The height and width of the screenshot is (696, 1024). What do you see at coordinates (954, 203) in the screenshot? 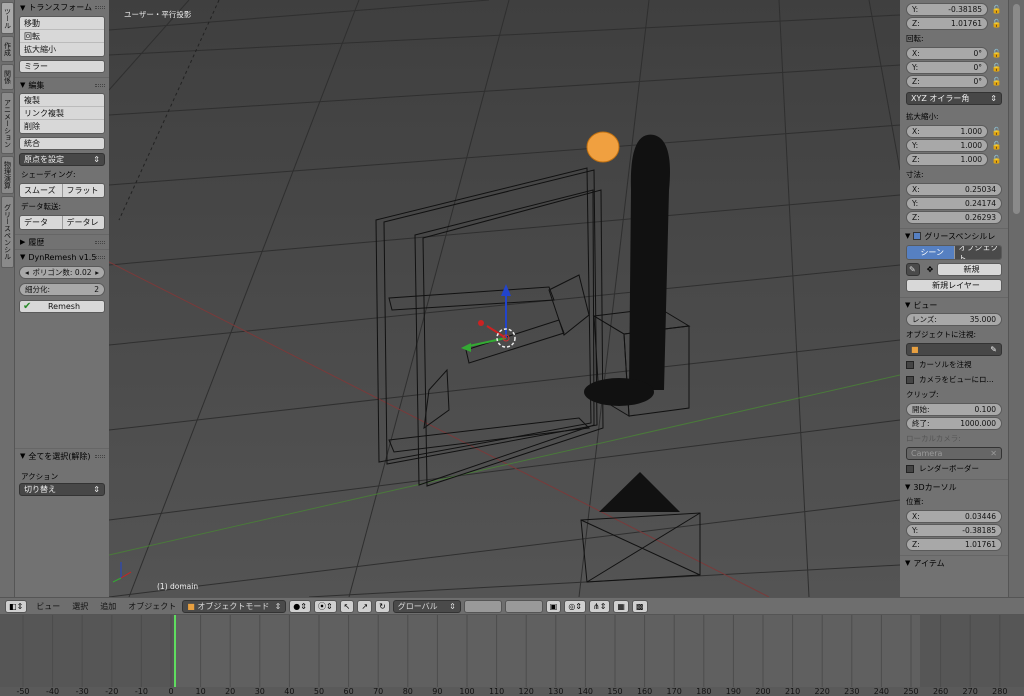
I see `dimension-y-field: Y: 0.24174` at bounding box center [954, 203].